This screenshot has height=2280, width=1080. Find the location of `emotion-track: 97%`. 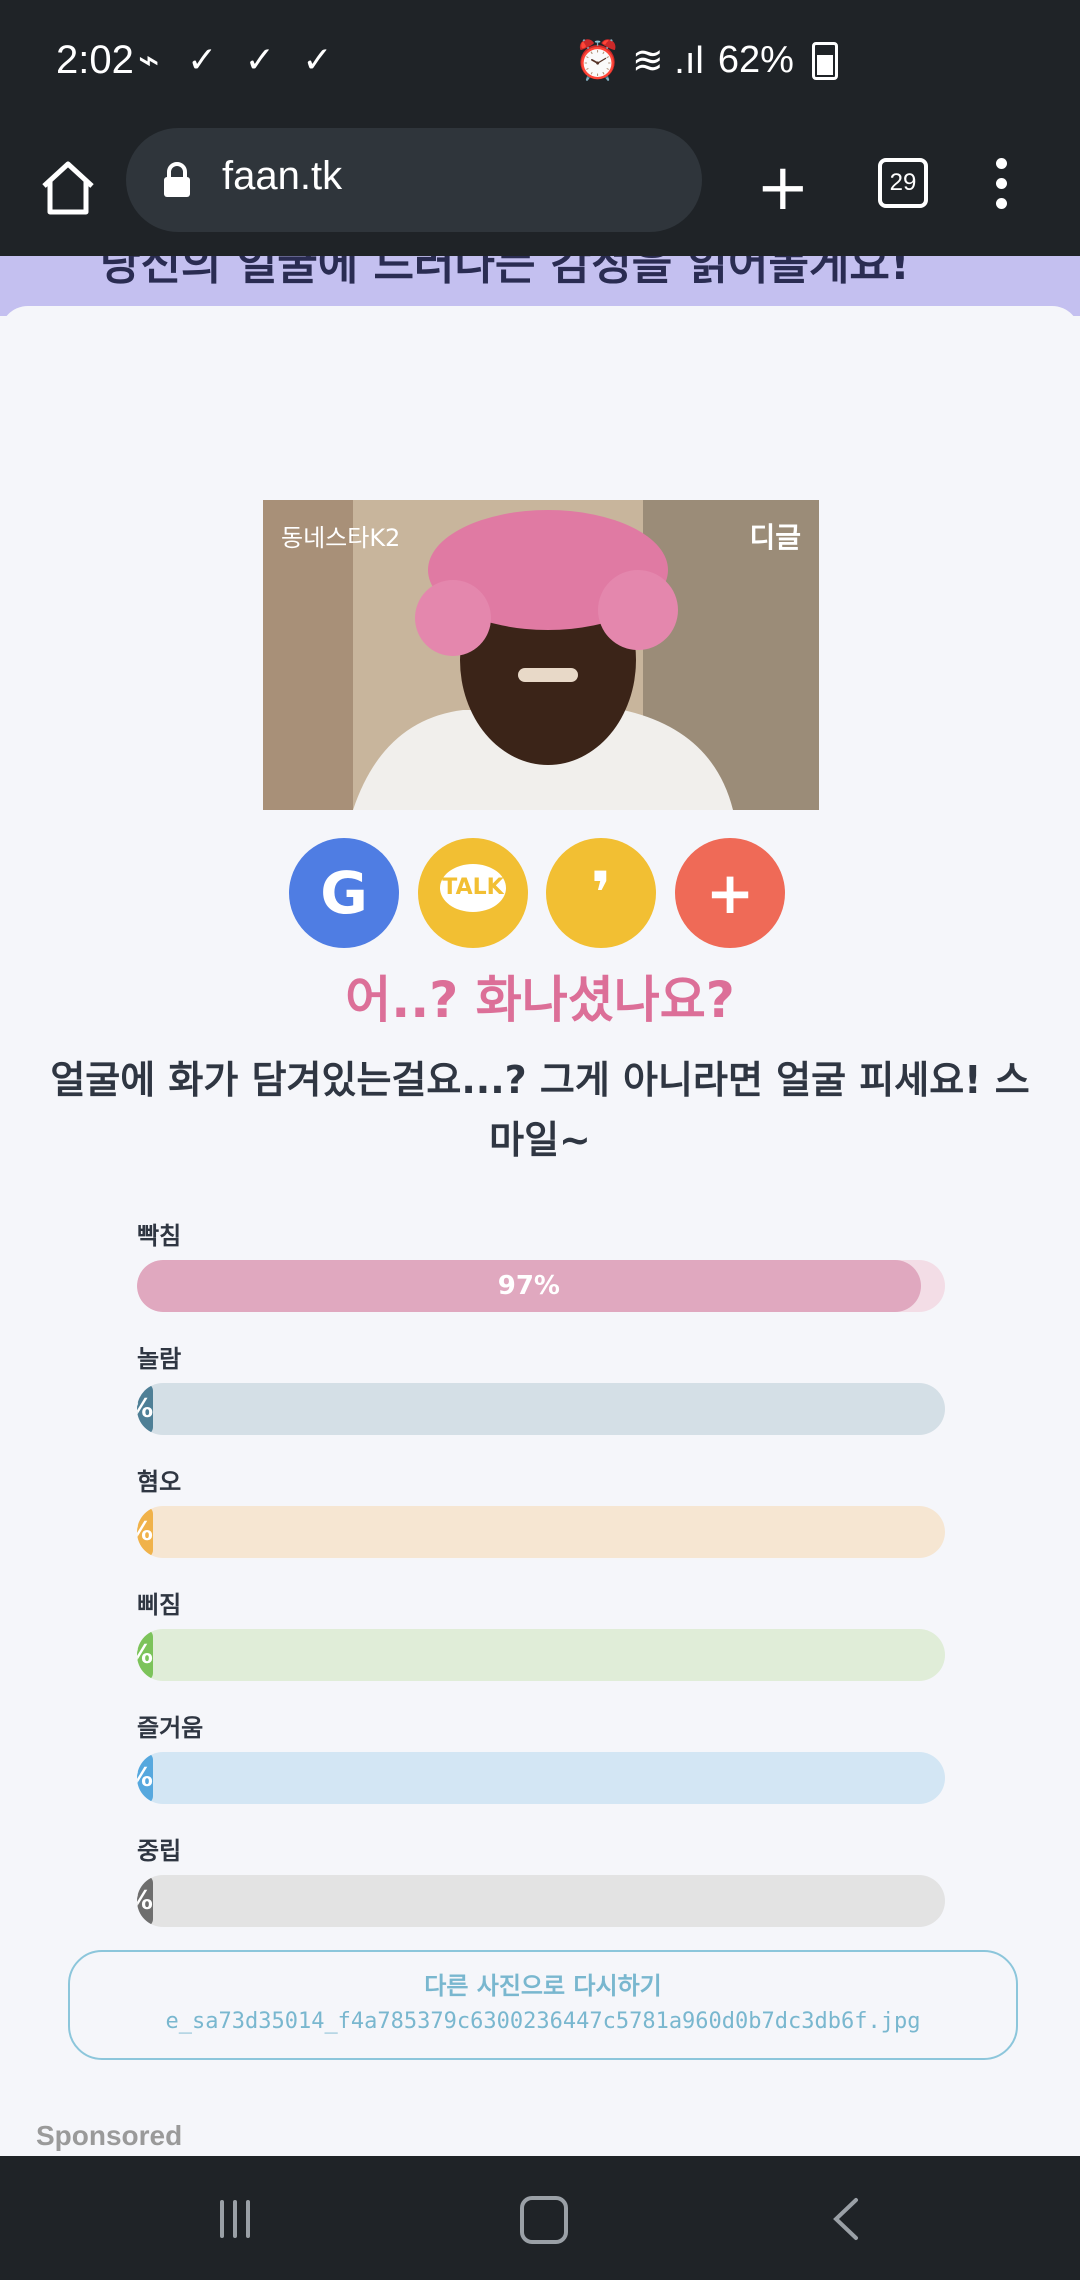

emotion-track: 97% is located at coordinates (541, 1286).